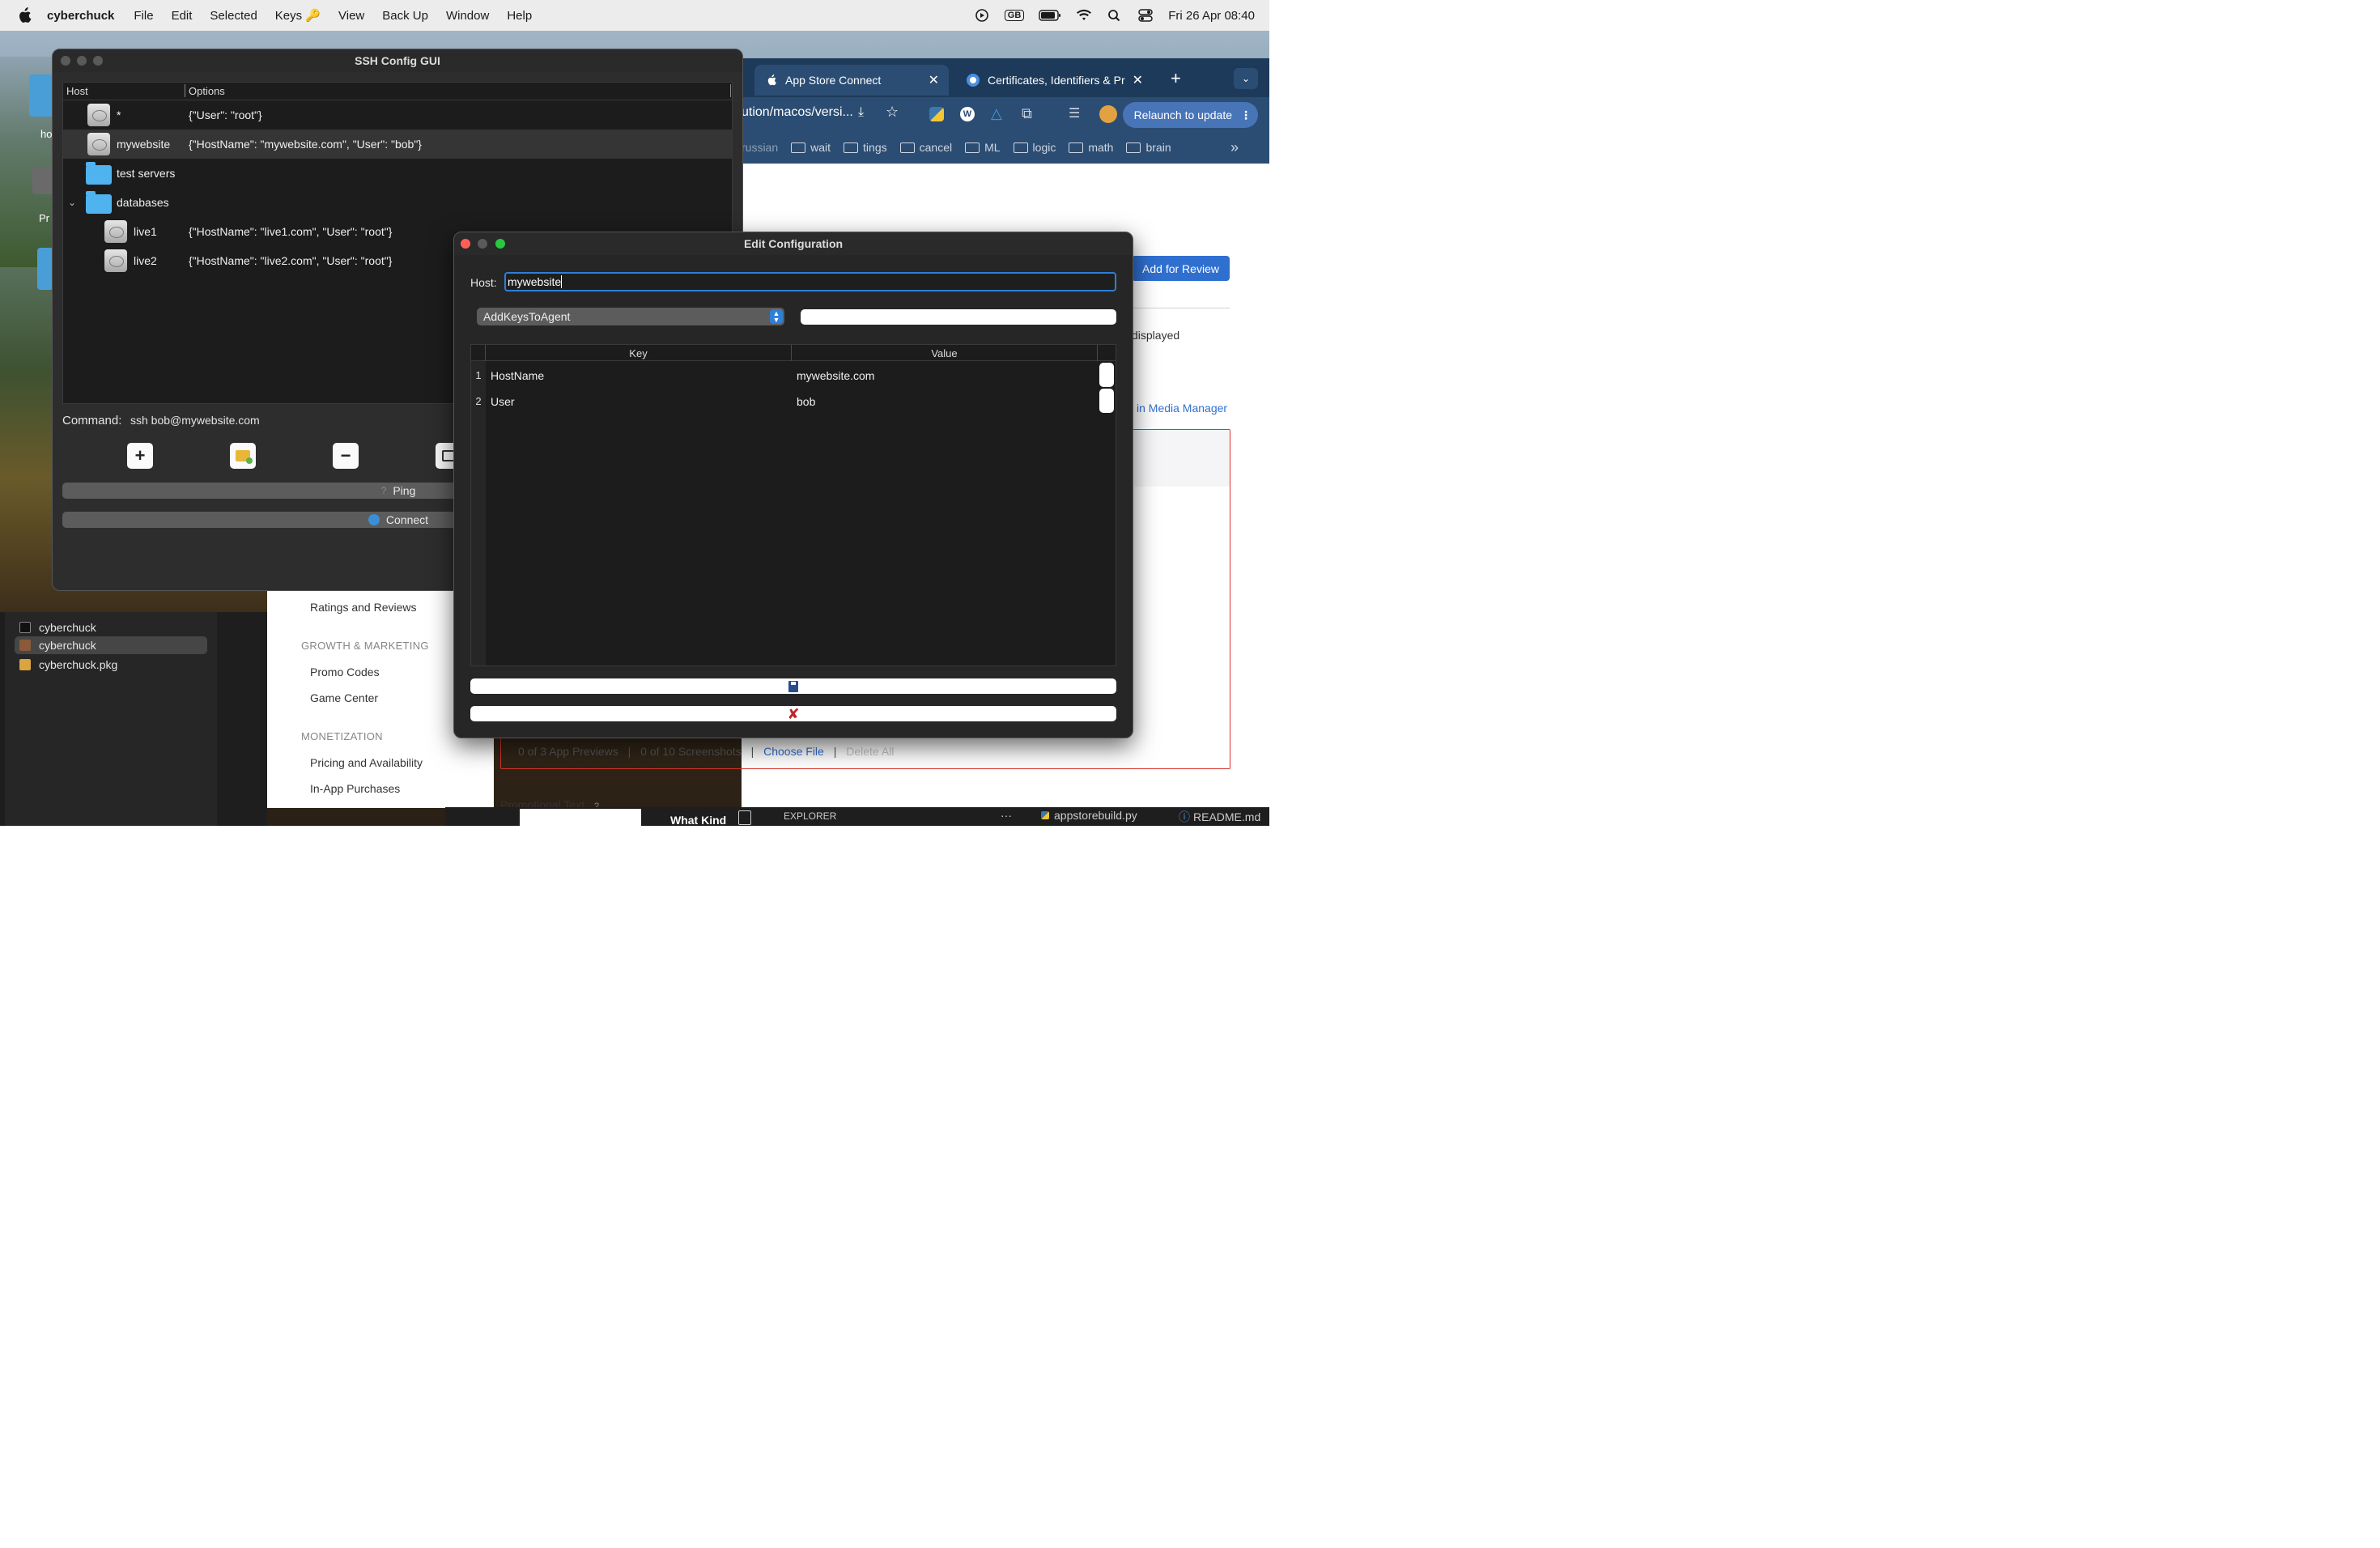 The image size is (2380, 1548). What do you see at coordinates (1181, 269) in the screenshot?
I see `add-for-review-button: Add for Review` at bounding box center [1181, 269].